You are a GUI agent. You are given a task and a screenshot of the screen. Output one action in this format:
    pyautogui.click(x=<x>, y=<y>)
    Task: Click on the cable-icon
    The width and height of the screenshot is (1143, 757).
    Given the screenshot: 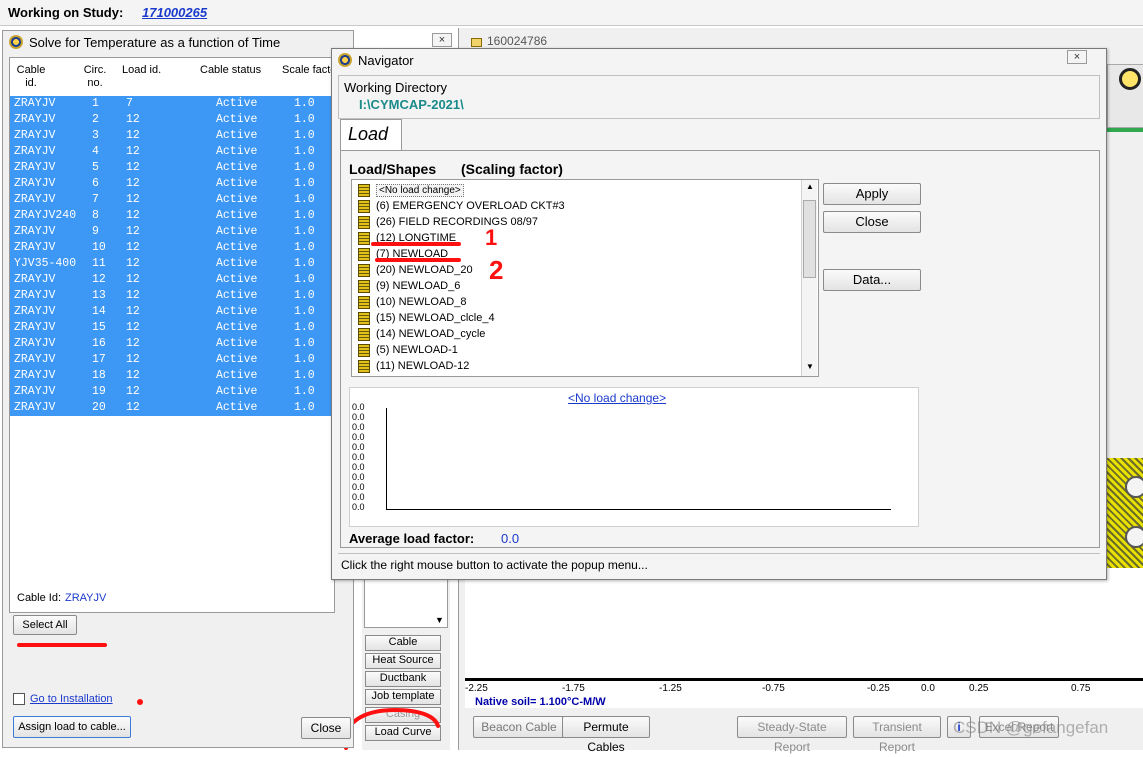 What is the action you would take?
    pyautogui.click(x=1134, y=487)
    